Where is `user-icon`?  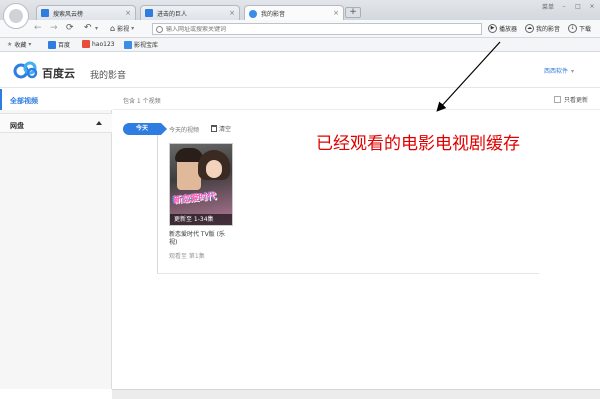
user-icon is located at coordinates (16, 16).